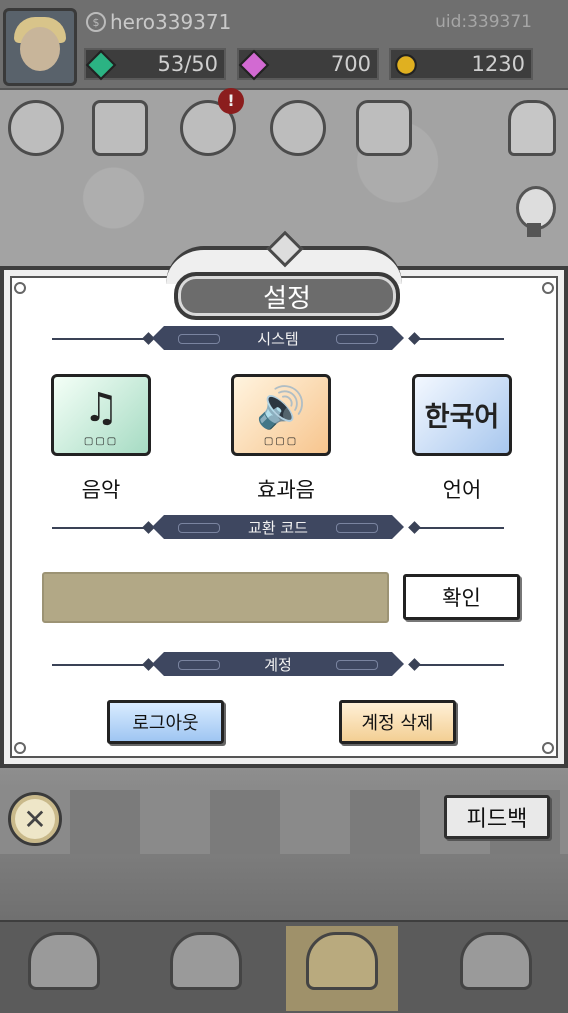 Image resolution: width=568 pixels, height=1013 pixels. I want to click on section-title-system: 시스템, so click(278, 338).